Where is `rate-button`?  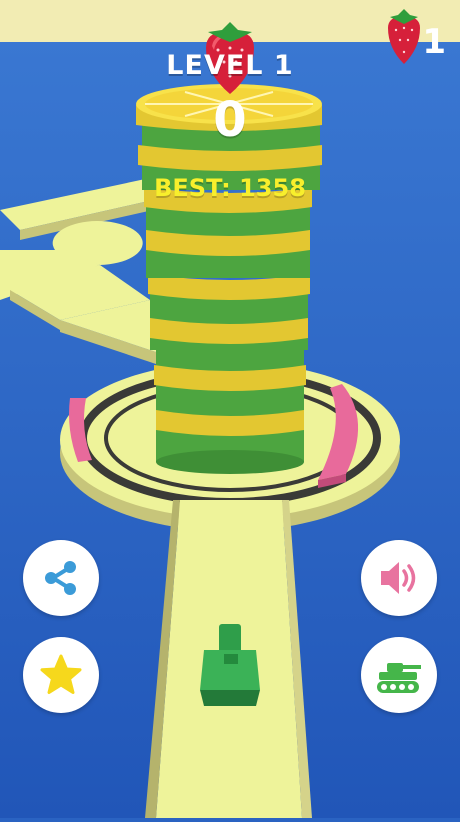 rate-button is located at coordinates (61, 675).